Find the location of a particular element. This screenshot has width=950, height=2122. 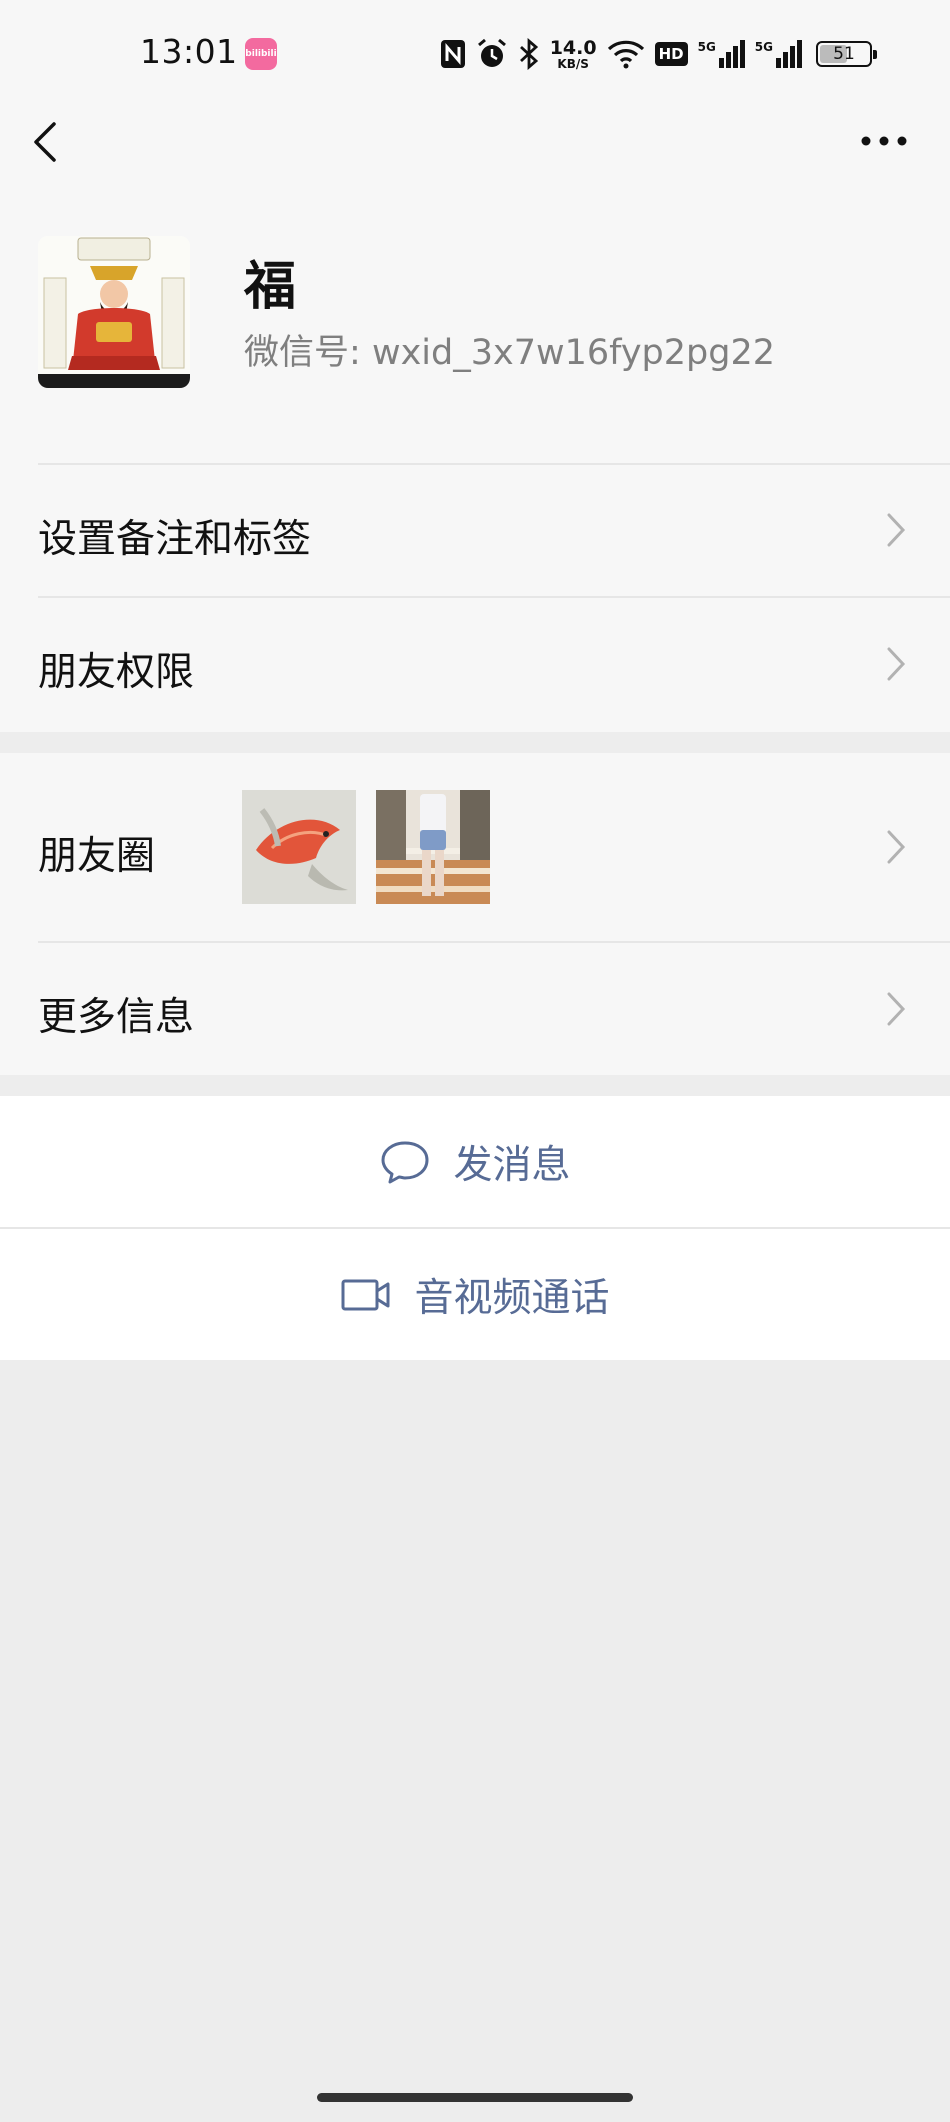

wifi-icon is located at coordinates (626, 54).